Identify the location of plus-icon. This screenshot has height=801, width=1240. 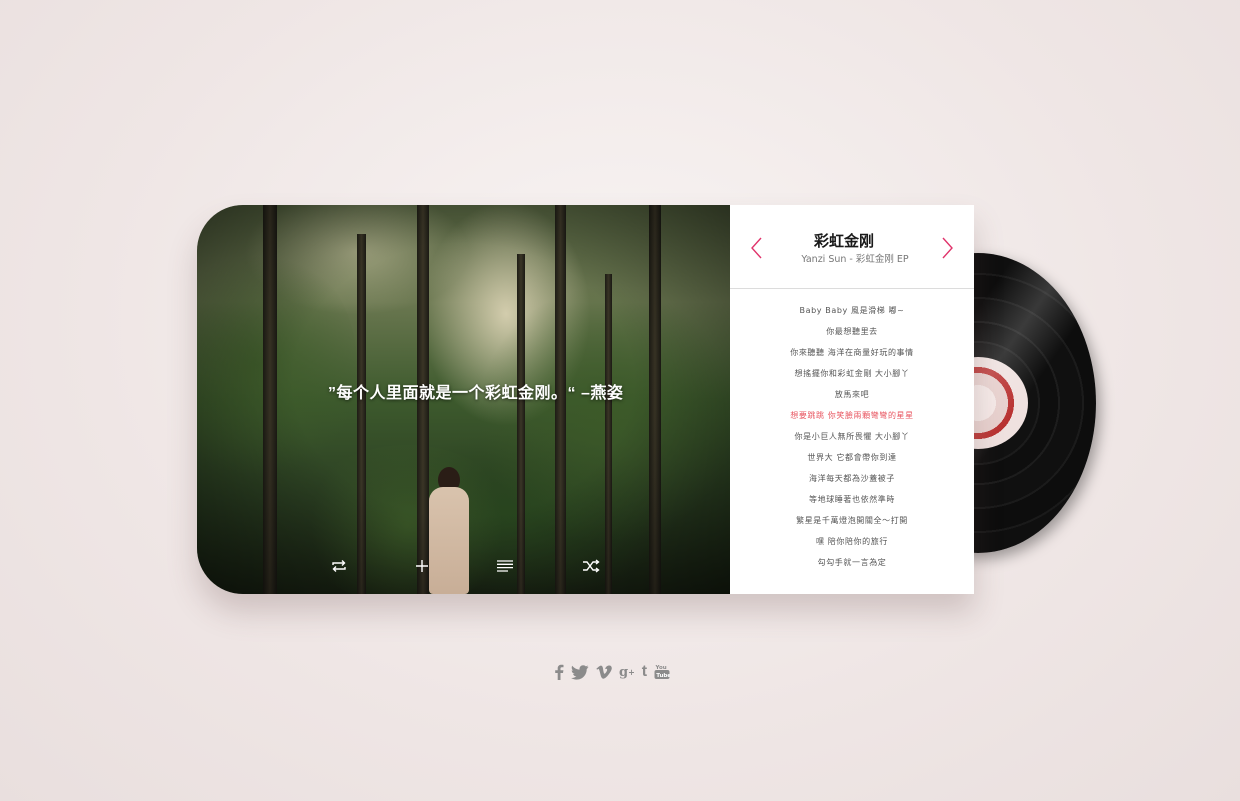
(422, 566).